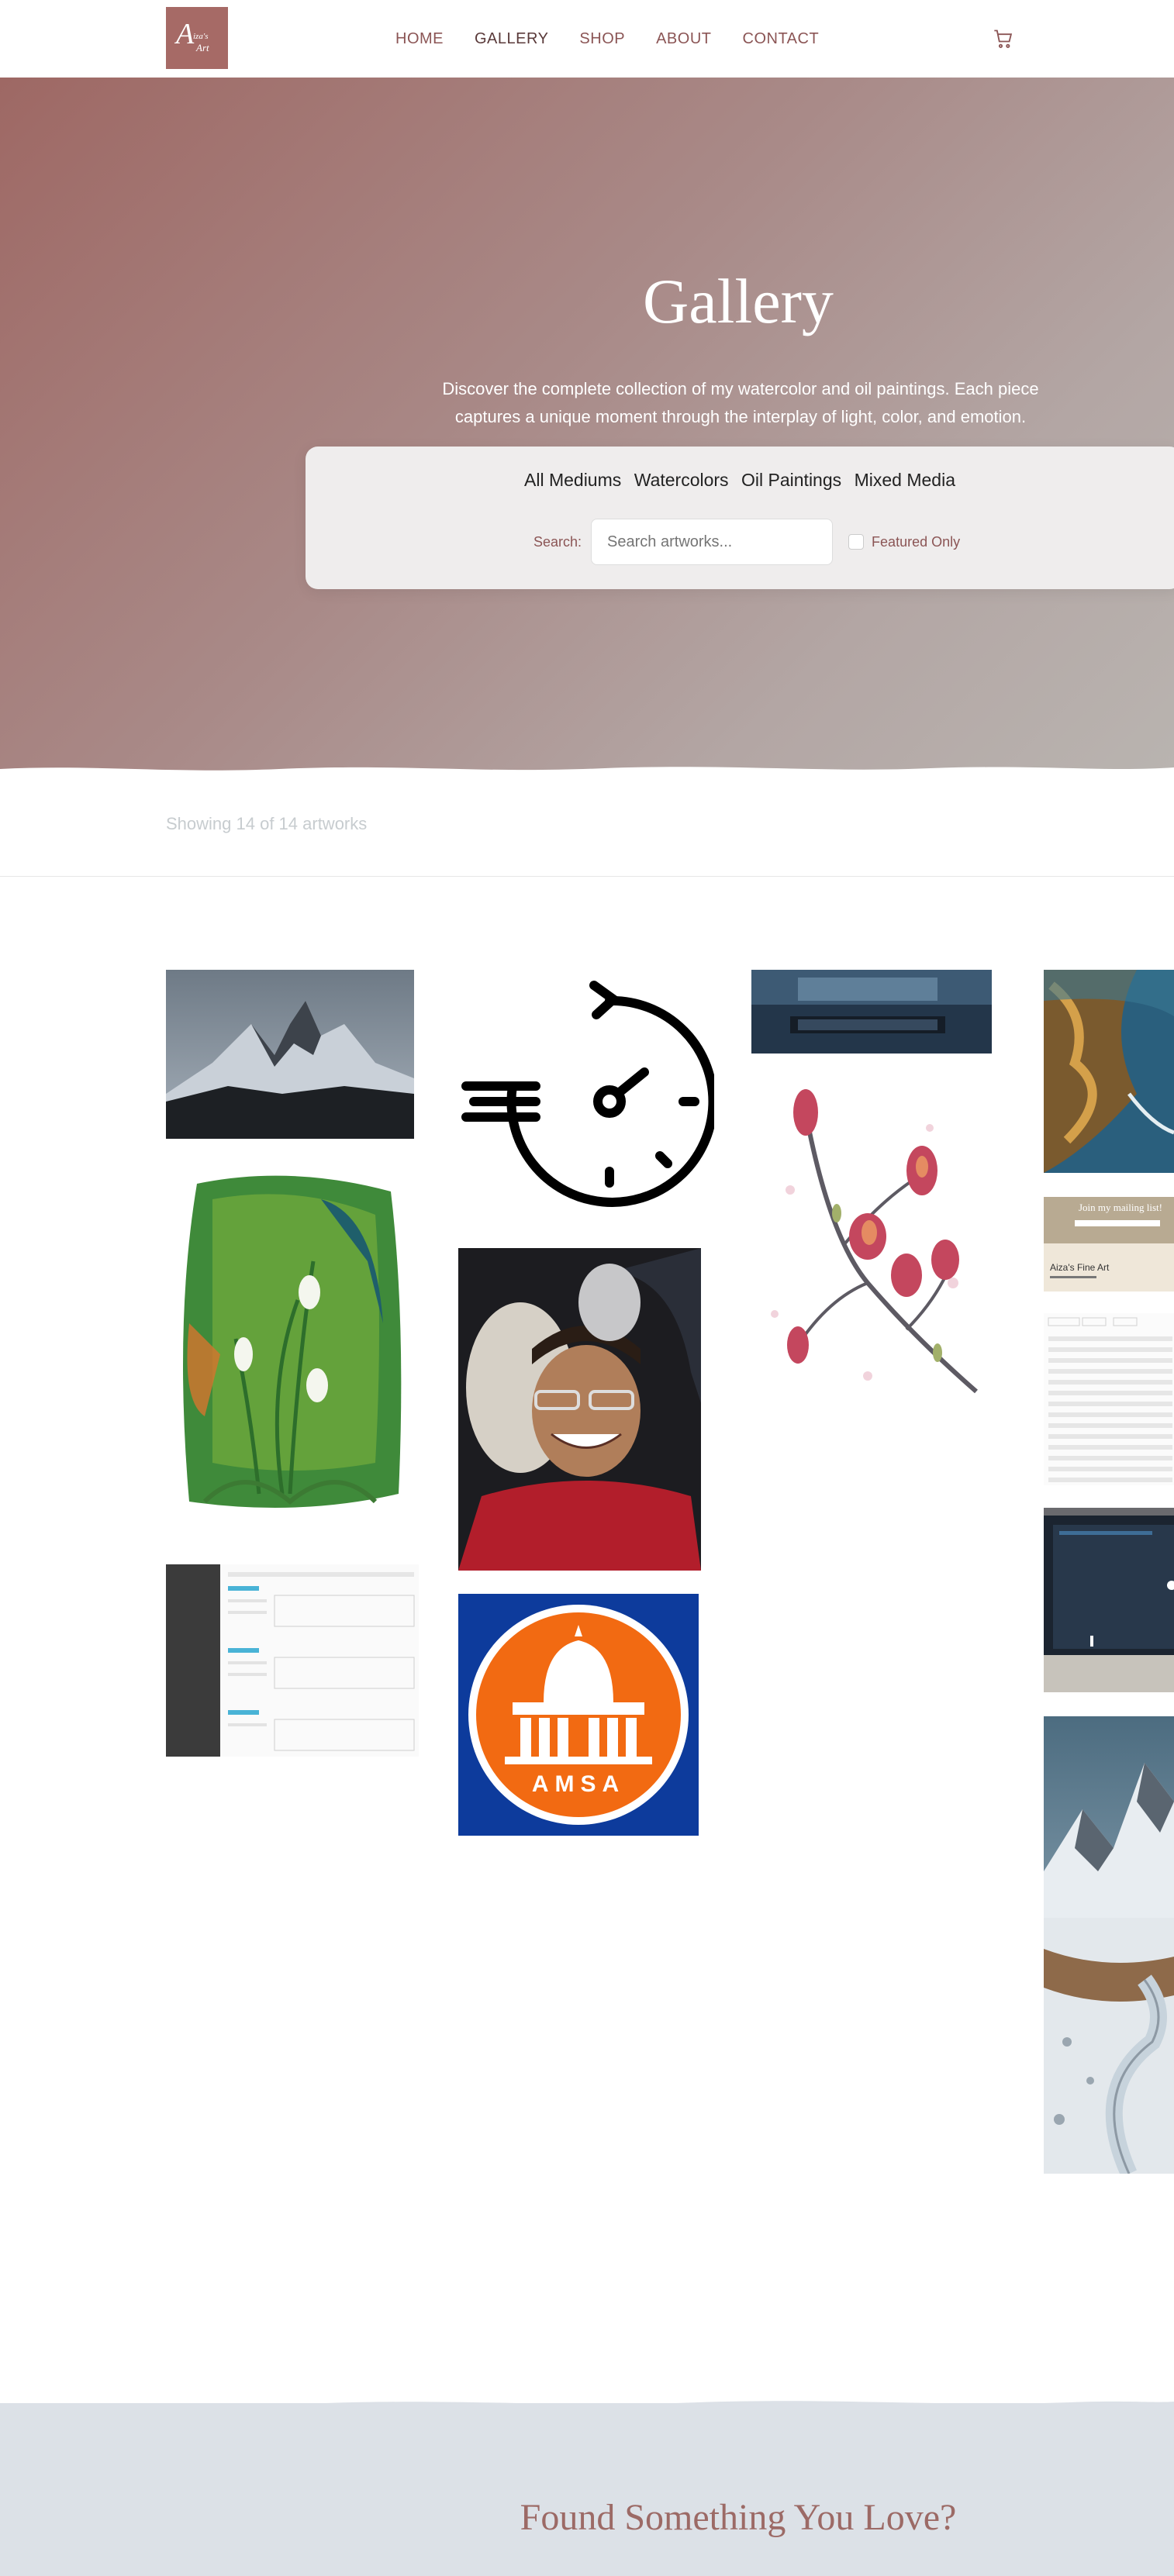 The width and height of the screenshot is (1174, 2576). What do you see at coordinates (290, 1054) in the screenshot?
I see `artwork-mountain-peaks` at bounding box center [290, 1054].